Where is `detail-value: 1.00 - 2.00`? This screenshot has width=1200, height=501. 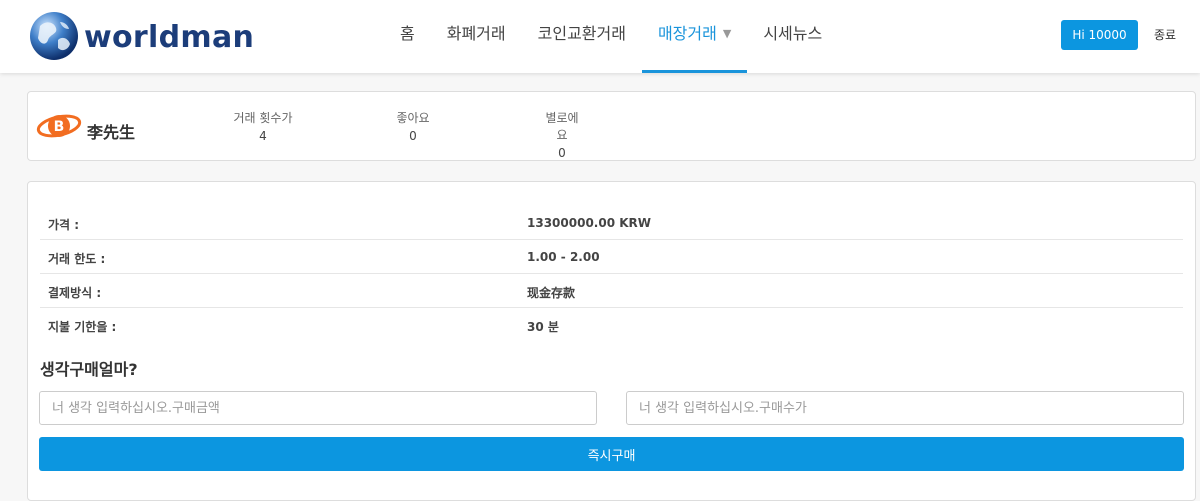
detail-value: 1.00 - 2.00 is located at coordinates (563, 257).